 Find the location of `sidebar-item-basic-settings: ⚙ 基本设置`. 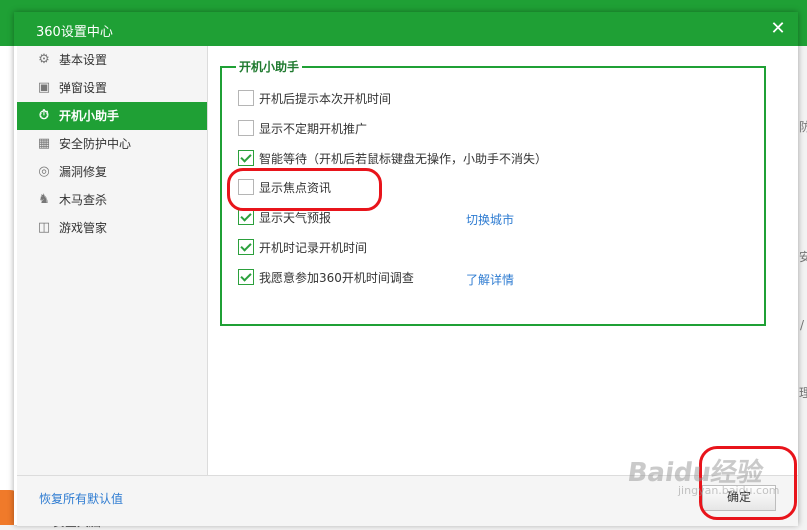

sidebar-item-basic-settings: ⚙ 基本设置 is located at coordinates (112, 60).